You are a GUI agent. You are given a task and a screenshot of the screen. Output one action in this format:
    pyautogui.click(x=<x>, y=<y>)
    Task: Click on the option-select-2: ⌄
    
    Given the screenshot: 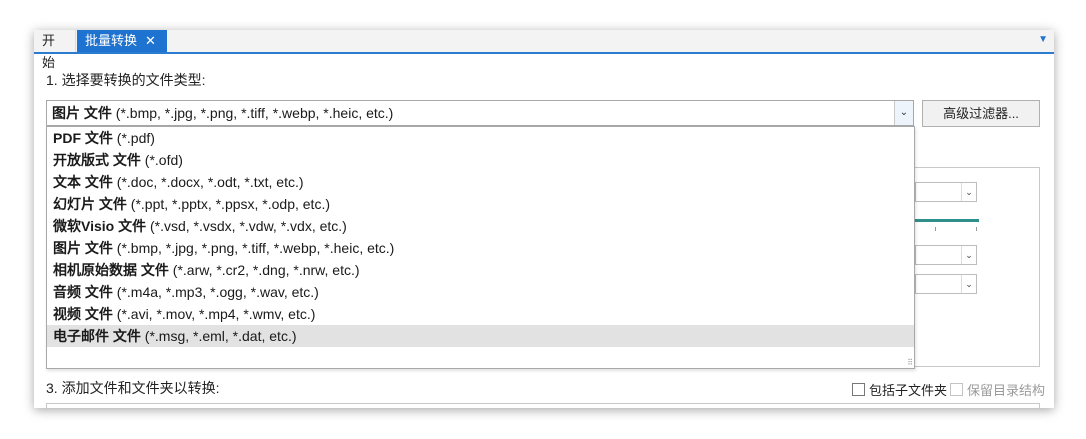 What is the action you would take?
    pyautogui.click(x=946, y=255)
    